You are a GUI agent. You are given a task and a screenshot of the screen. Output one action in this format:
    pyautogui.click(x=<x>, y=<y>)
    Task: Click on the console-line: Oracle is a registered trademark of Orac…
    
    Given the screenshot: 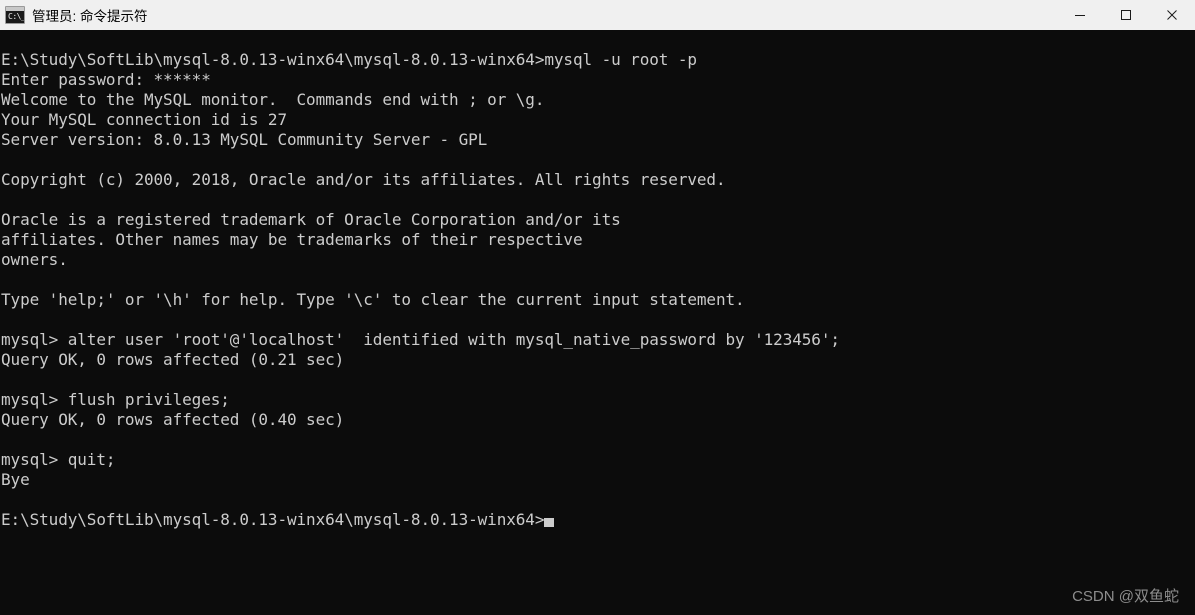 What is the action you would take?
    pyautogui.click(x=598, y=220)
    